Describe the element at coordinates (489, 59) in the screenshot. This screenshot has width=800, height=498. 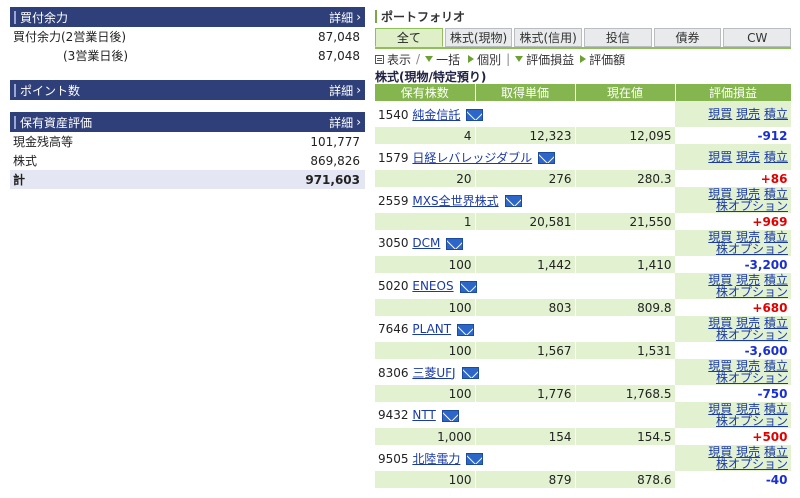
I see `individual-label: 個別` at that location.